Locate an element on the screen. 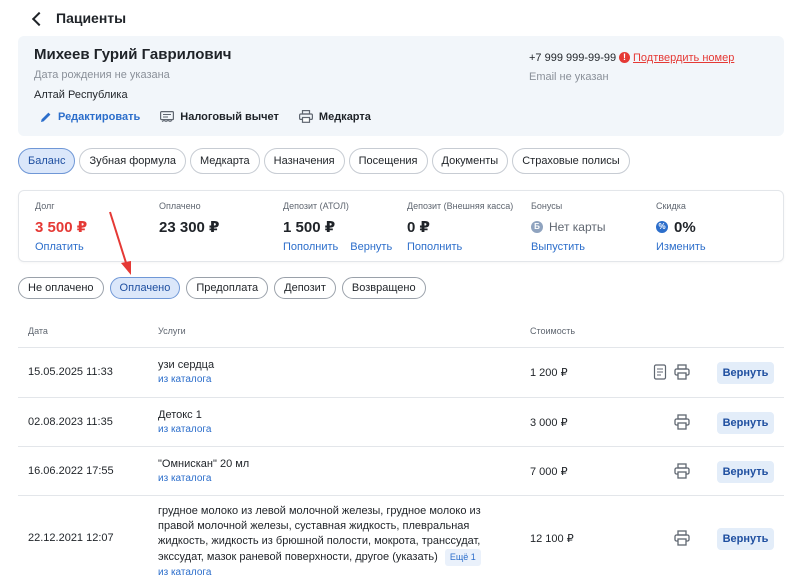 The height and width of the screenshot is (584, 800). header-date: Дата is located at coordinates (38, 331).